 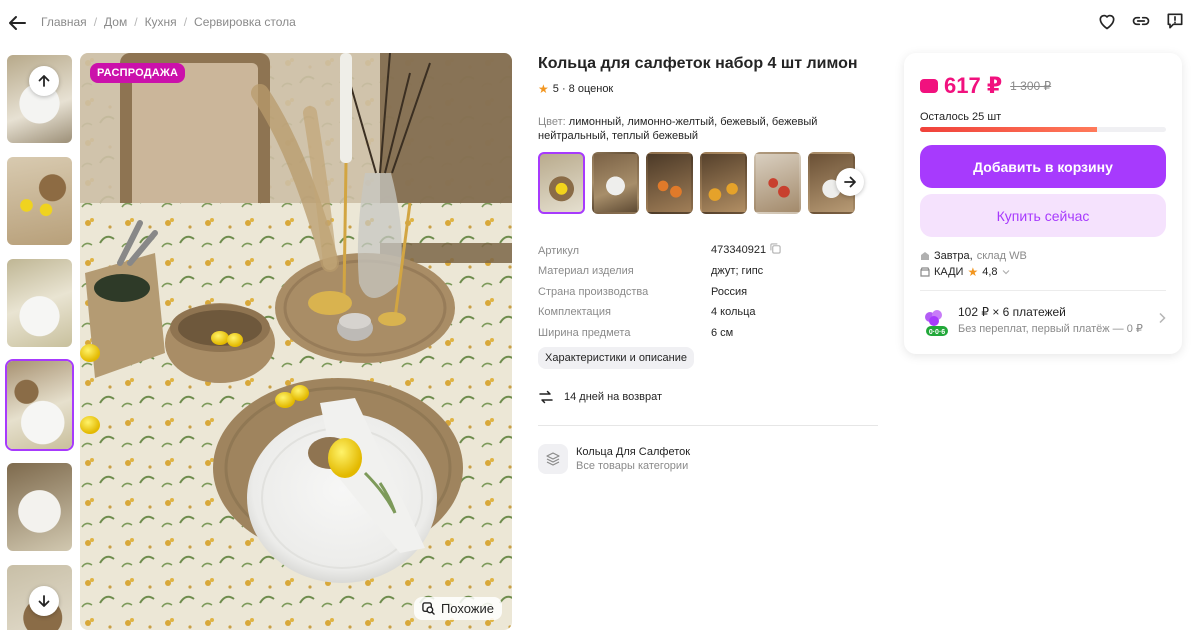 What do you see at coordinates (663, 267) in the screenshot?
I see `spec-row: Материал изделия джут; гипс` at bounding box center [663, 267].